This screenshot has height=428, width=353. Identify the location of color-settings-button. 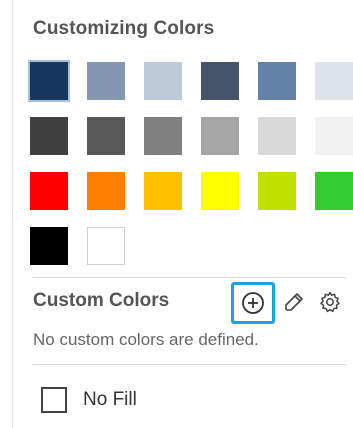
(330, 302).